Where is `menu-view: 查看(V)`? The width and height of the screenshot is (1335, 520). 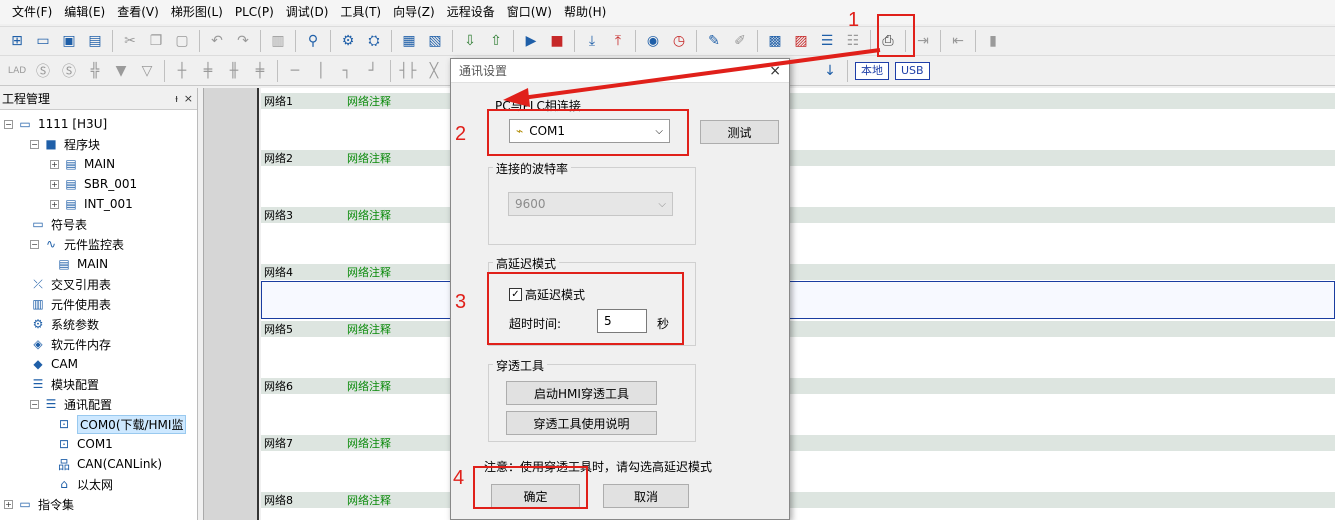
menu-view: 查看(V) is located at coordinates (138, 12).